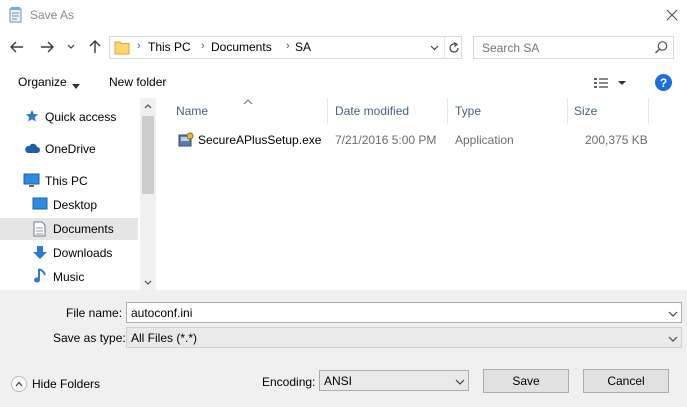 The image size is (687, 407). I want to click on recent-locations-button, so click(71, 47).